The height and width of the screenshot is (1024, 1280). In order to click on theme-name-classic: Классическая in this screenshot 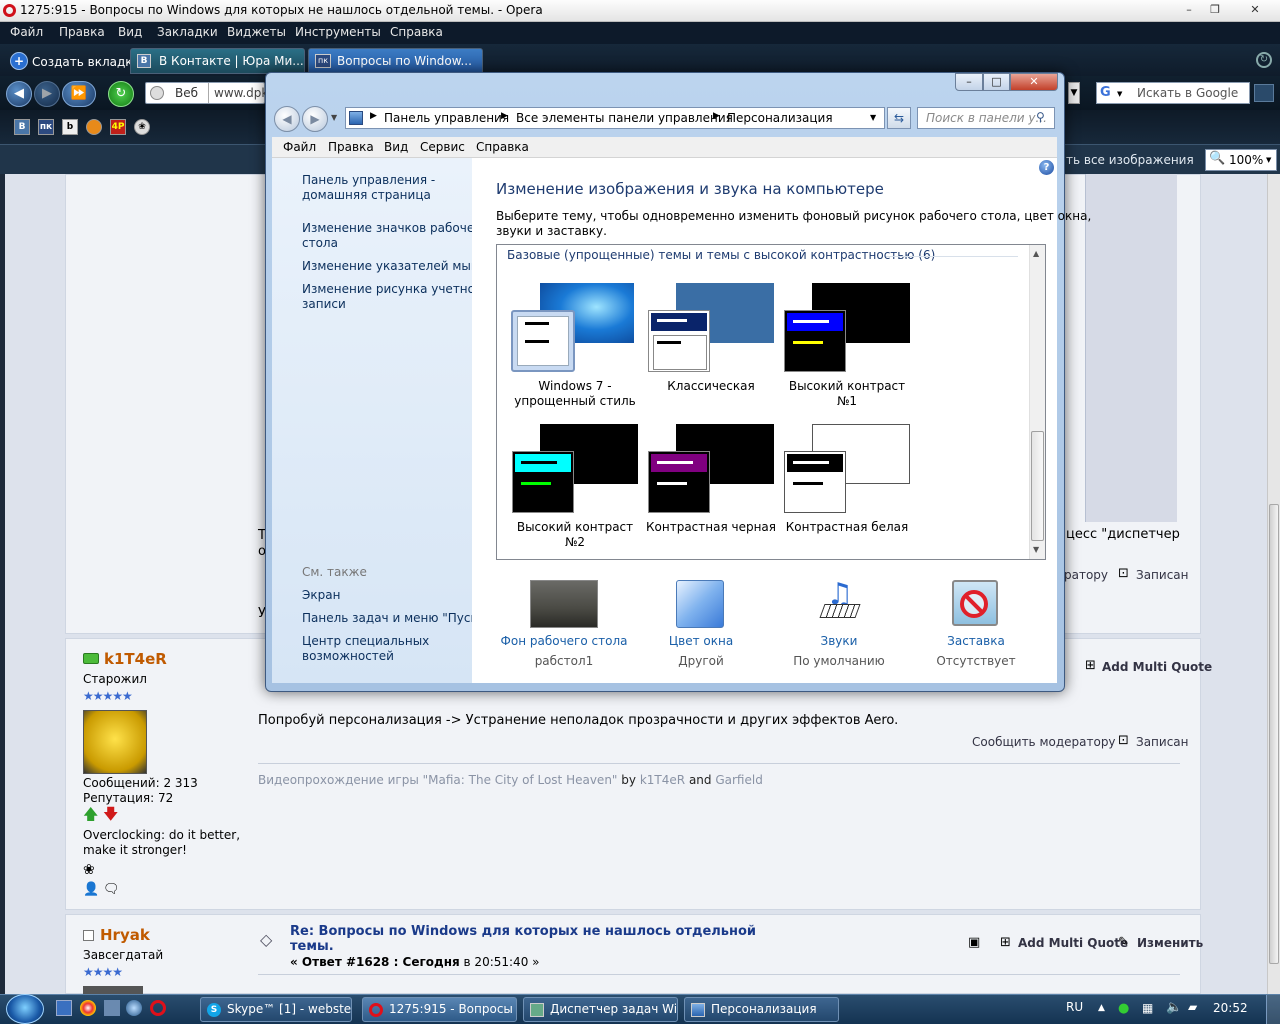, I will do `click(711, 386)`.